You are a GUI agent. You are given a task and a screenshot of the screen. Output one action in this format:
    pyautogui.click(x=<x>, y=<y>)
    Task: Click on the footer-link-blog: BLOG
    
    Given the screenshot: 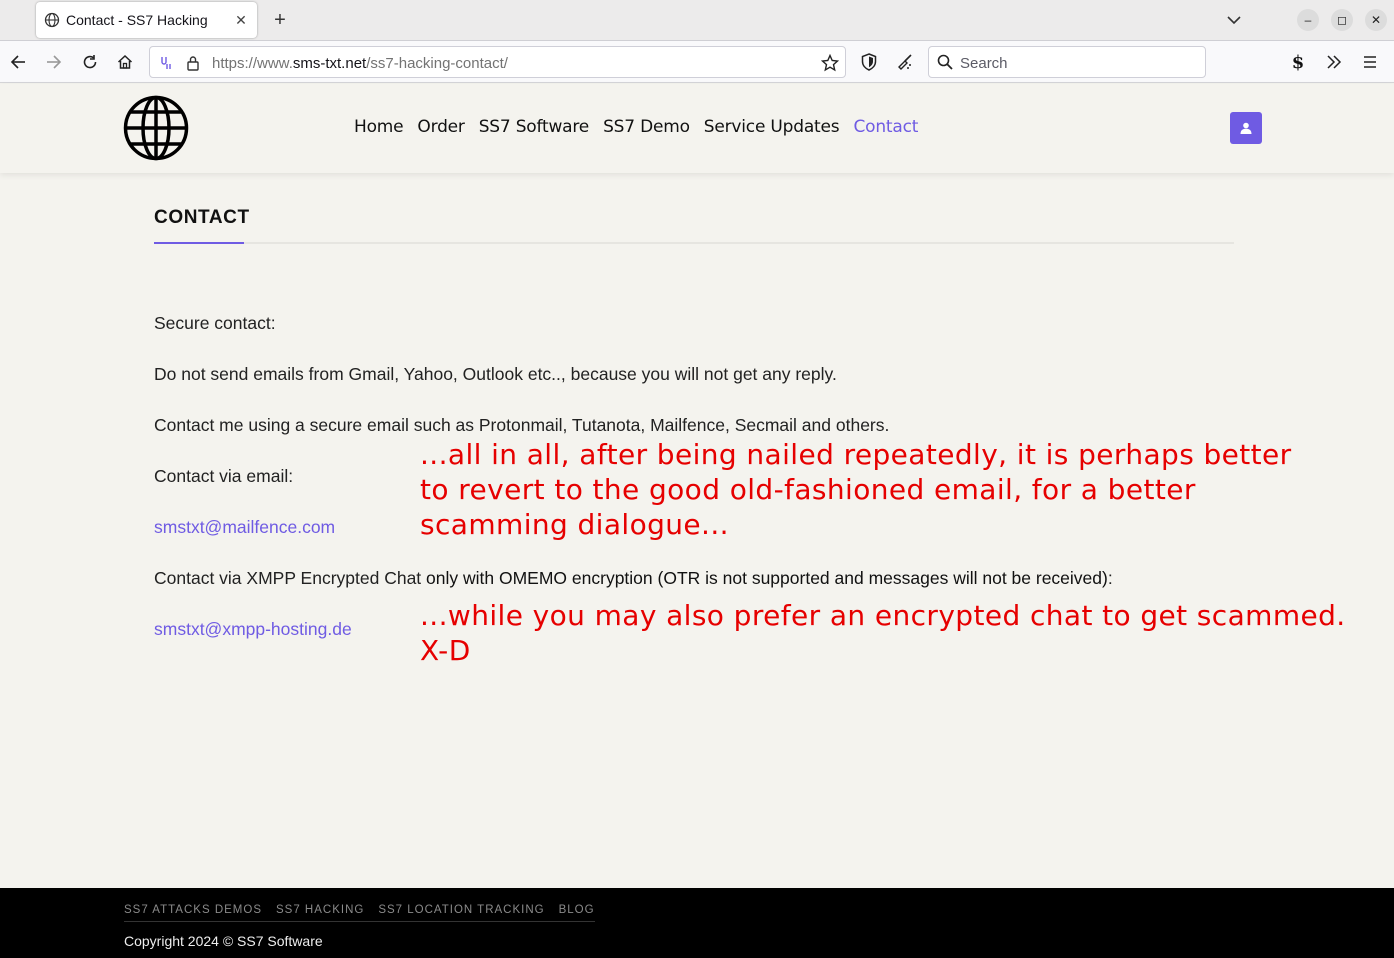 What is the action you would take?
    pyautogui.click(x=577, y=910)
    